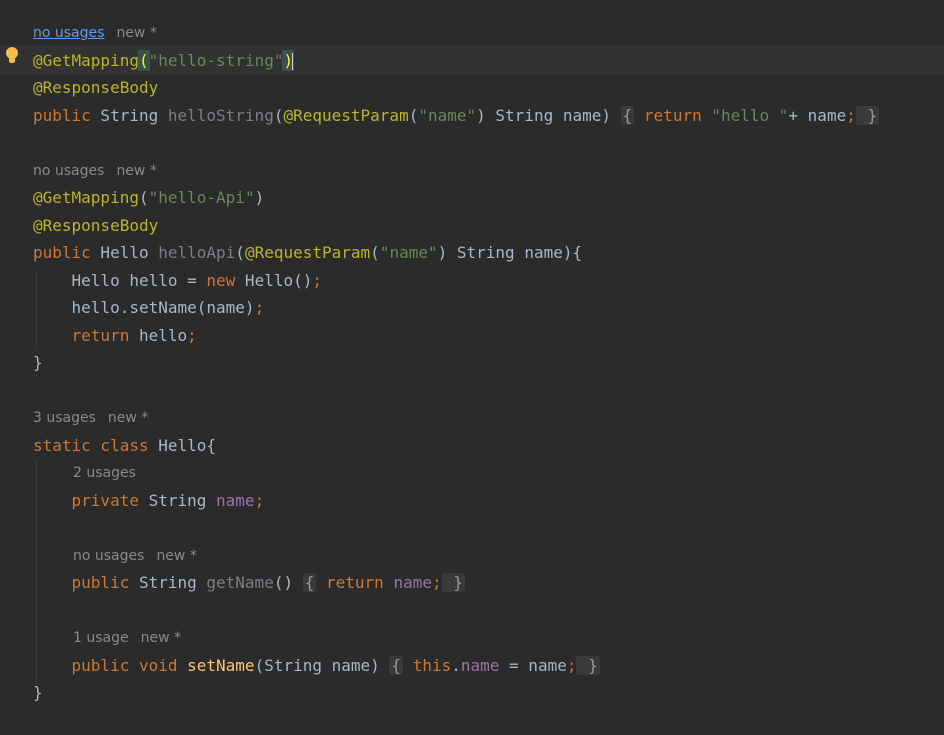 The width and height of the screenshot is (944, 735). Describe the element at coordinates (533, 665) in the screenshot. I see `assignment: = name` at that location.